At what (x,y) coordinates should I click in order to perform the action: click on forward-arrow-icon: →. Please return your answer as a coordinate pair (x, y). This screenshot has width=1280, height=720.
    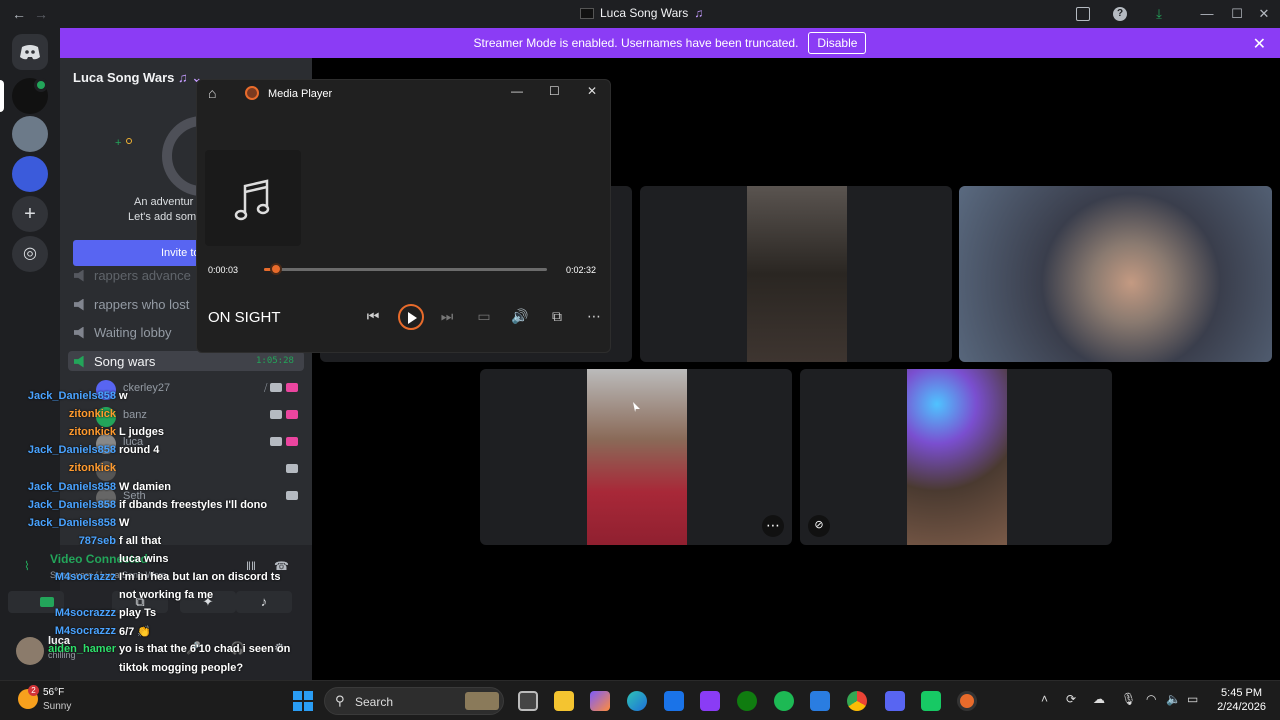
    Looking at the image, I should click on (41, 14).